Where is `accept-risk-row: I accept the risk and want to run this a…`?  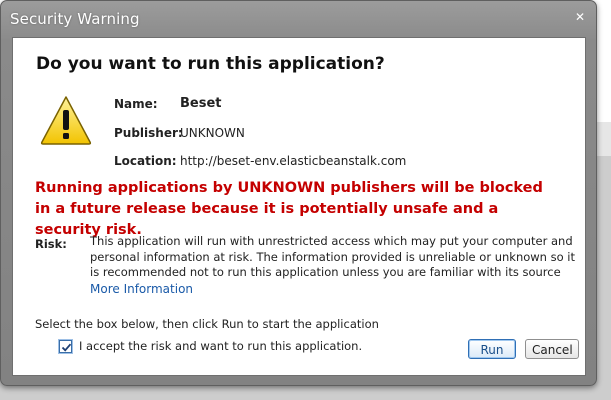
accept-risk-row: I accept the risk and want to run this a… is located at coordinates (210, 346).